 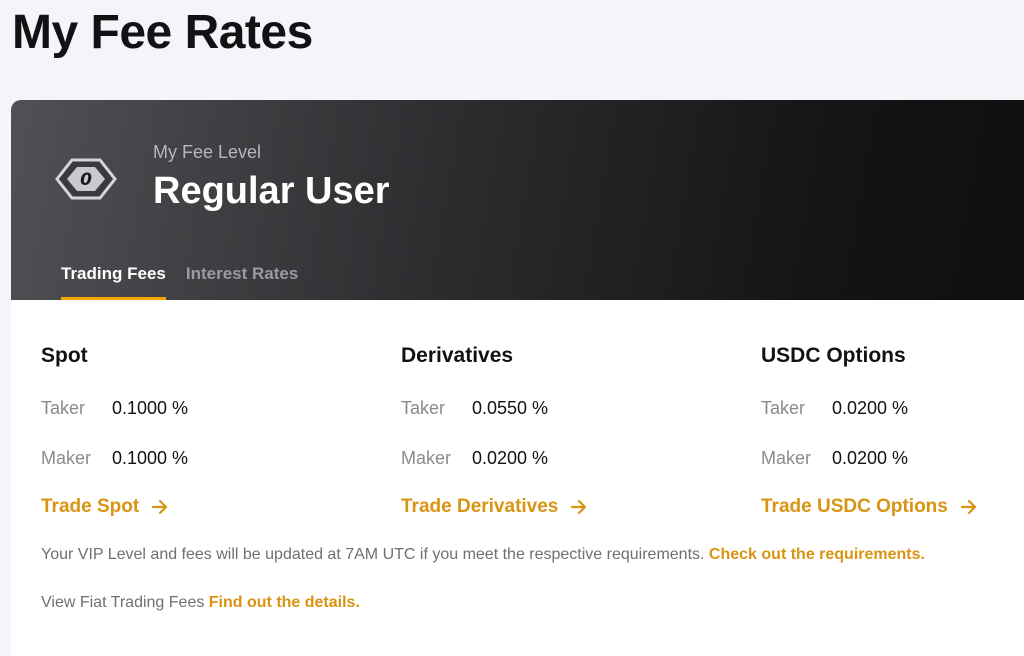 I want to click on maker-value: 0.1000 %, so click(x=150, y=458).